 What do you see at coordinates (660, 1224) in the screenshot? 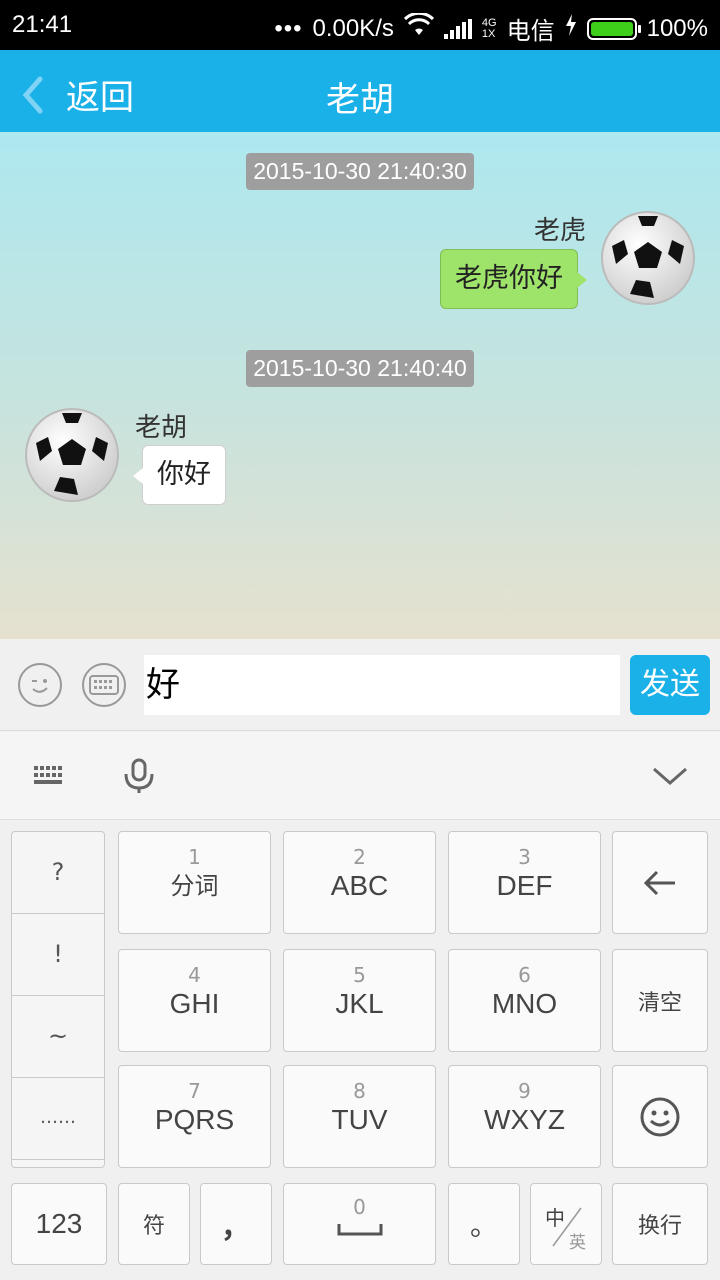
I see `newline-key: 换行` at bounding box center [660, 1224].